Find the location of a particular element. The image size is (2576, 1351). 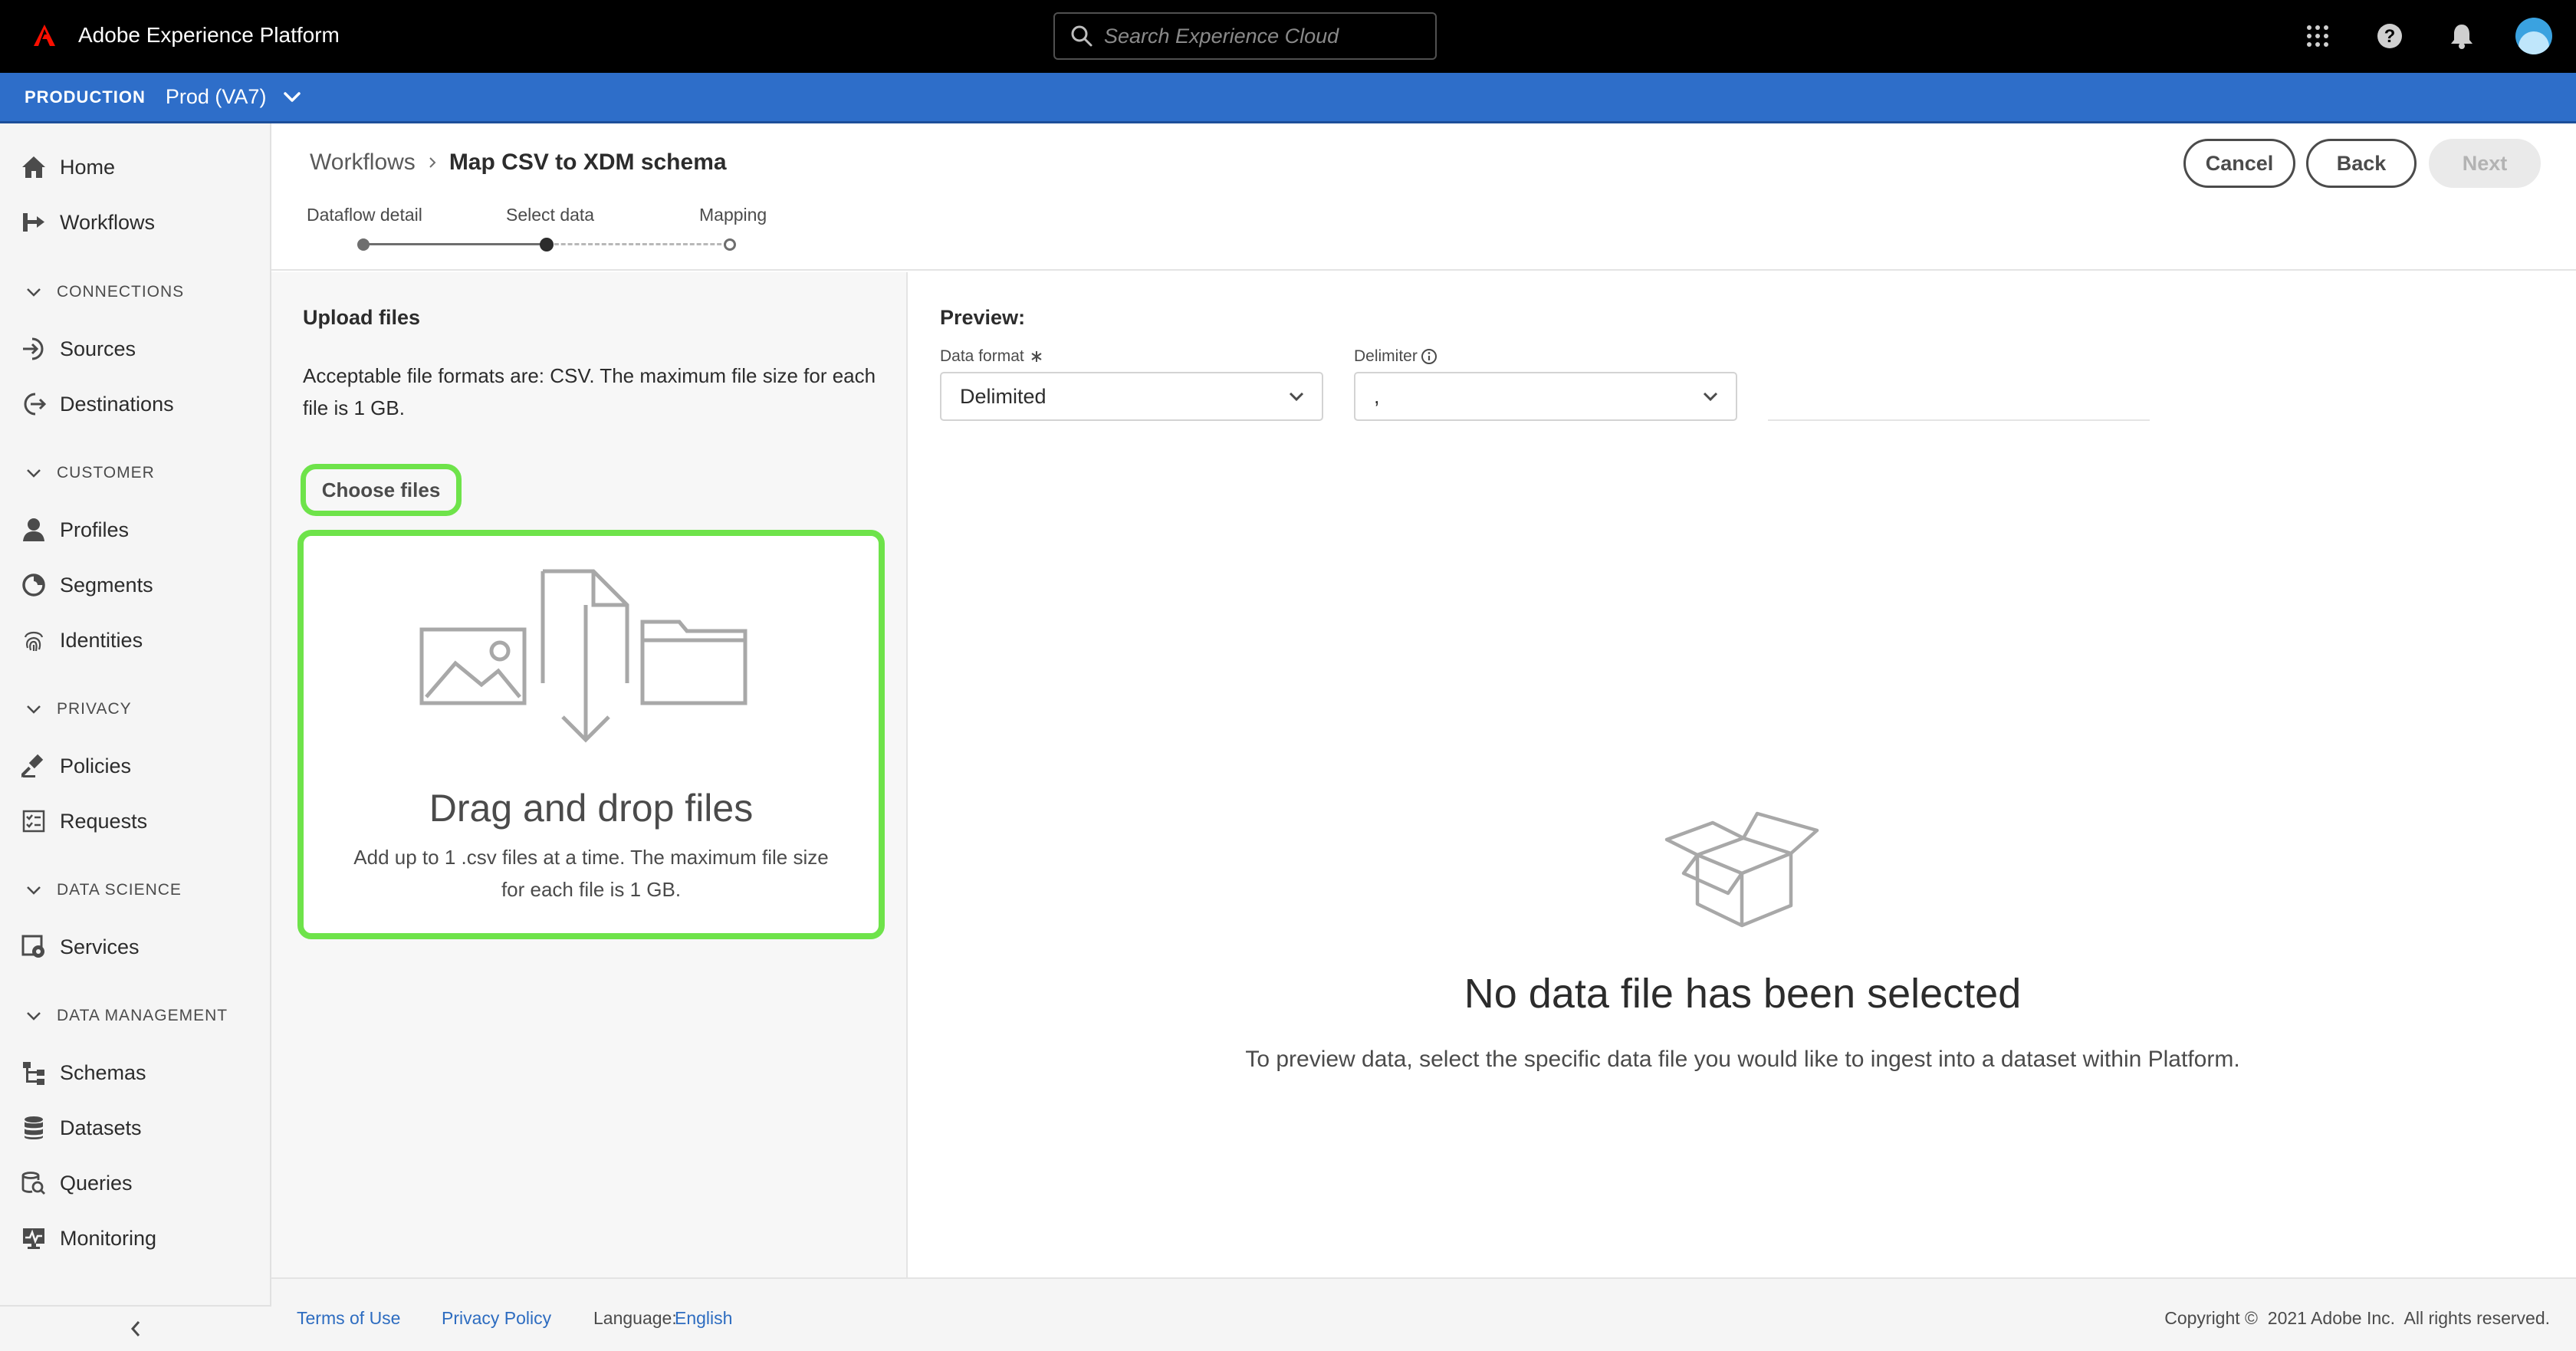

empty-state-title: No data file has been selected is located at coordinates (1743, 994).